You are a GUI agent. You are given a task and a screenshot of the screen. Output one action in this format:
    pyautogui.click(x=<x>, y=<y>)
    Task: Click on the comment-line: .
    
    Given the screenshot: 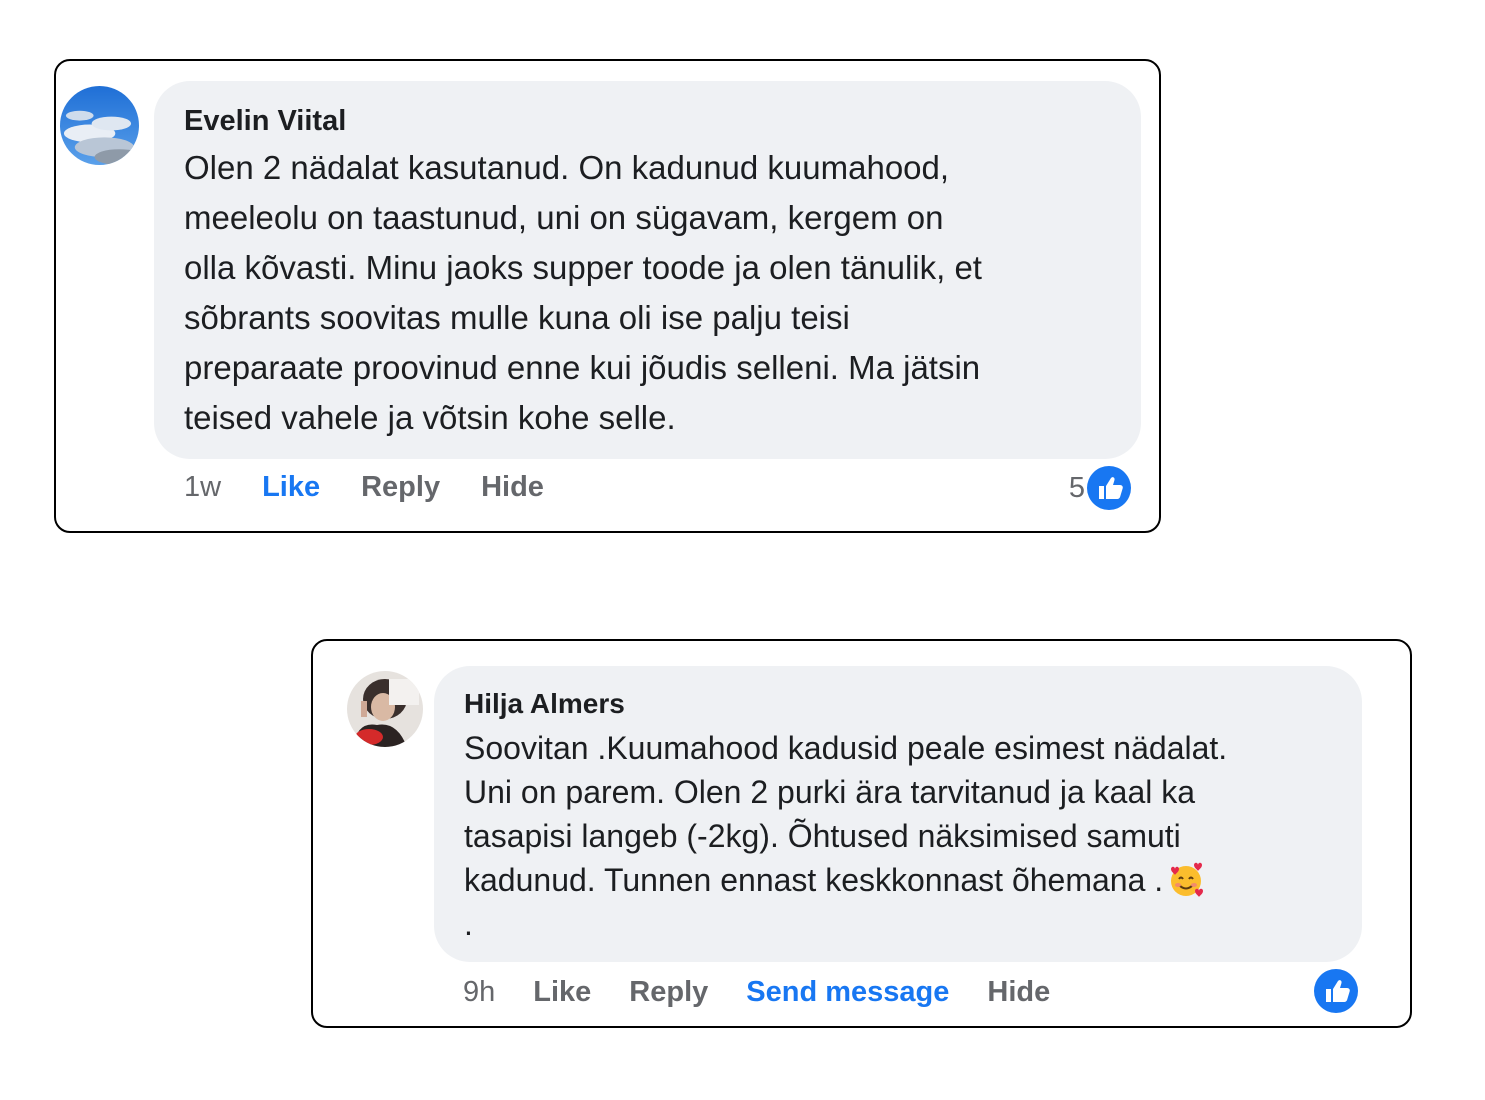 What is the action you would take?
    pyautogui.click(x=468, y=924)
    